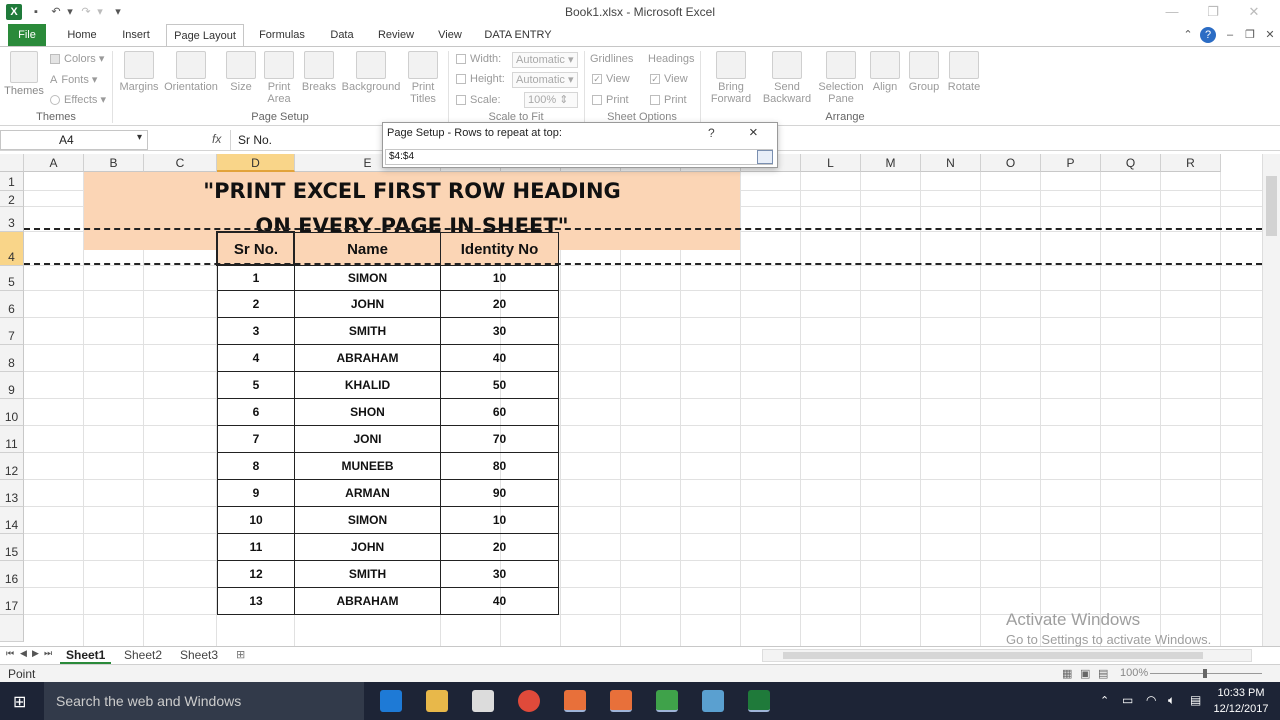 This screenshot has height=720, width=1280. What do you see at coordinates (279, 78) in the screenshot?
I see `print-area-button: Print Area` at bounding box center [279, 78].